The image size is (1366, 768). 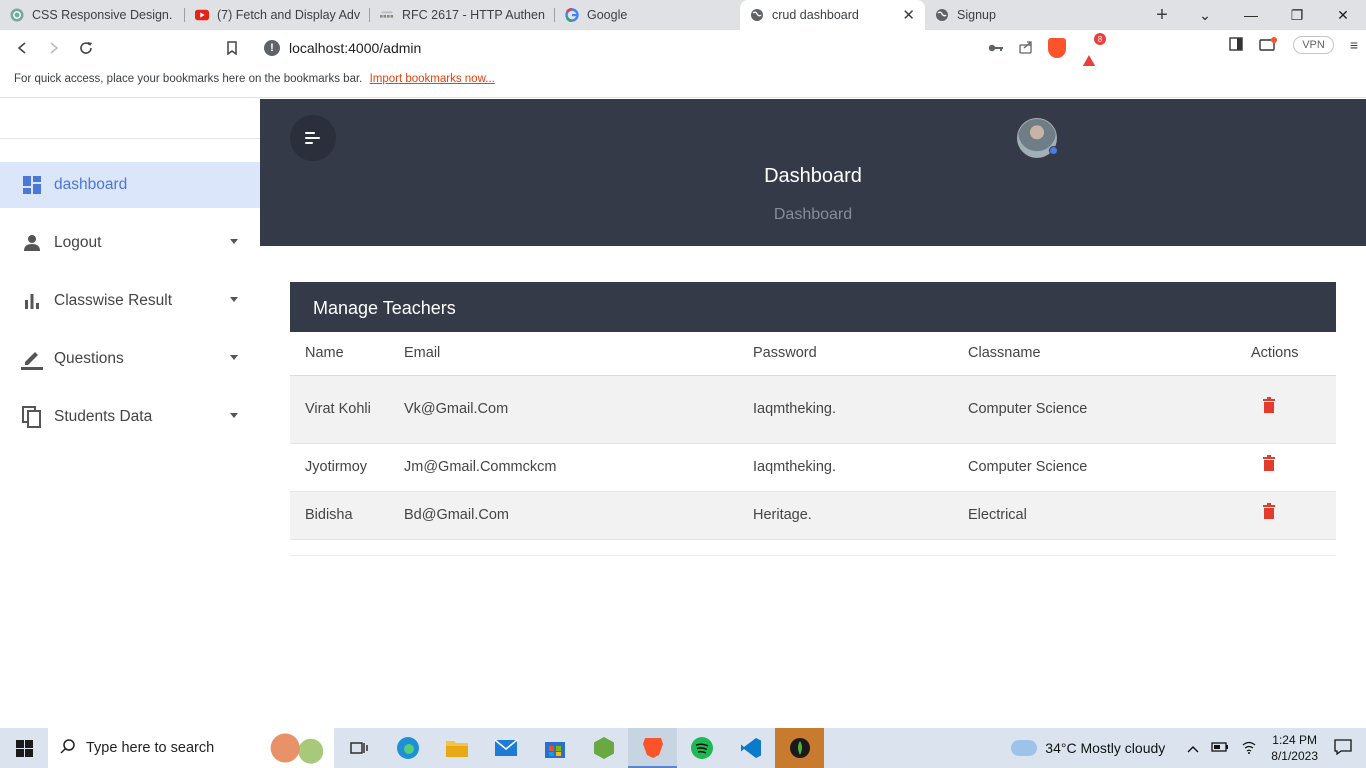 I want to click on brave-shield-icon, so click(x=1057, y=48).